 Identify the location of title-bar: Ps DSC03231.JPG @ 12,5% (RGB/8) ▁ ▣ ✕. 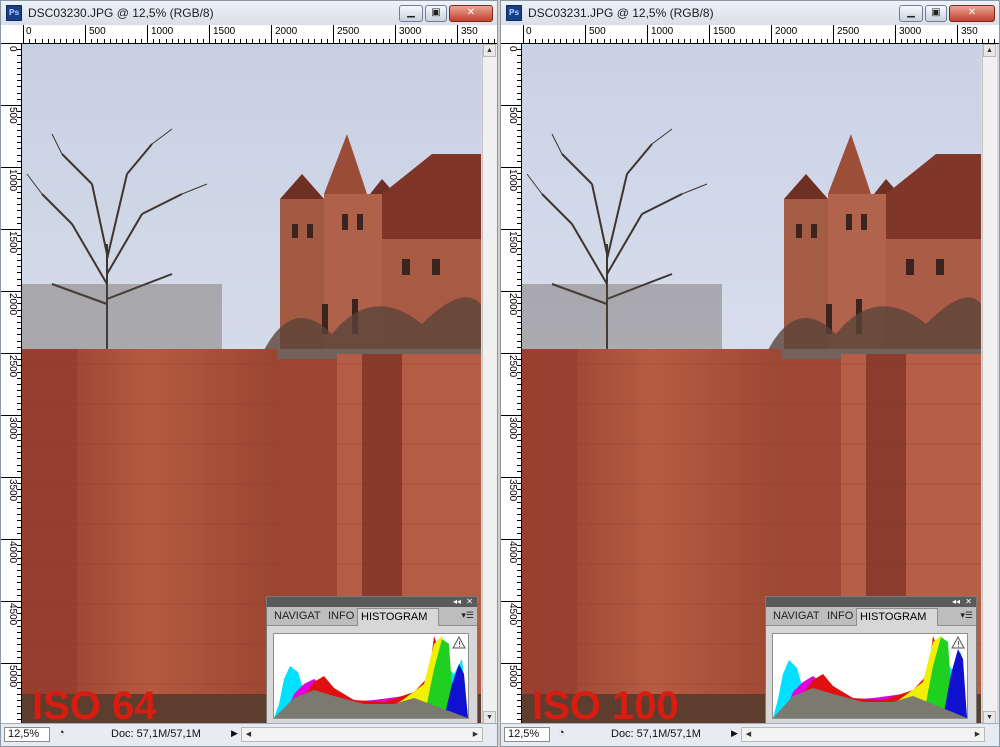
(750, 13).